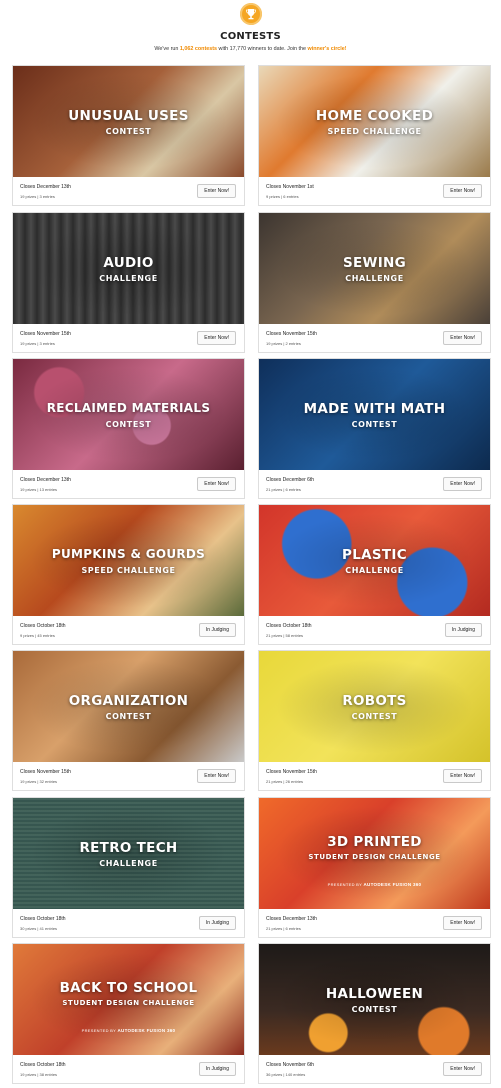  I want to click on prize-entry-stats: 9 prizes | 45 entries, so click(37, 635).